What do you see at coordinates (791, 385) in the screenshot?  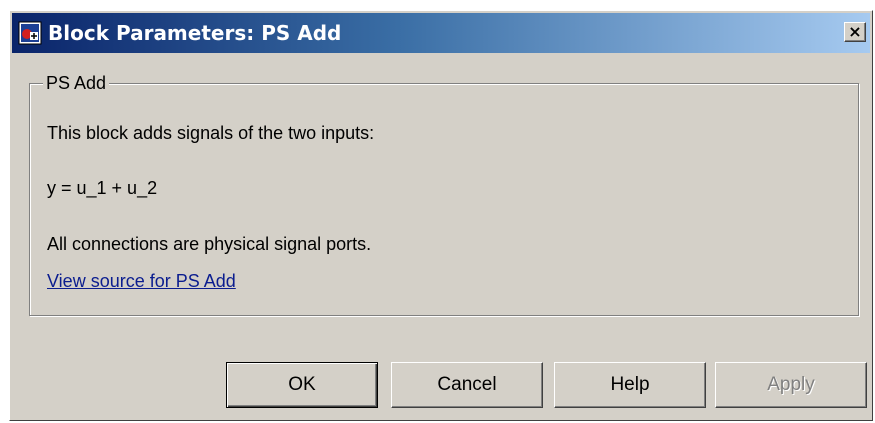 I see `apply-button: Apply` at bounding box center [791, 385].